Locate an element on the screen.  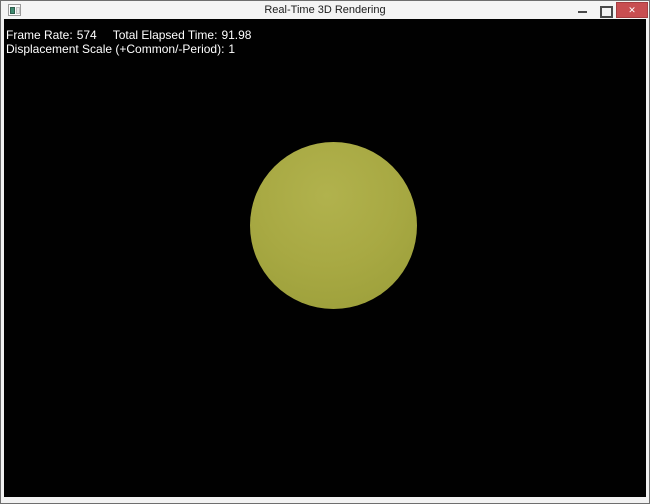
frame-rate-label: Frame Rate: is located at coordinates (39, 35).